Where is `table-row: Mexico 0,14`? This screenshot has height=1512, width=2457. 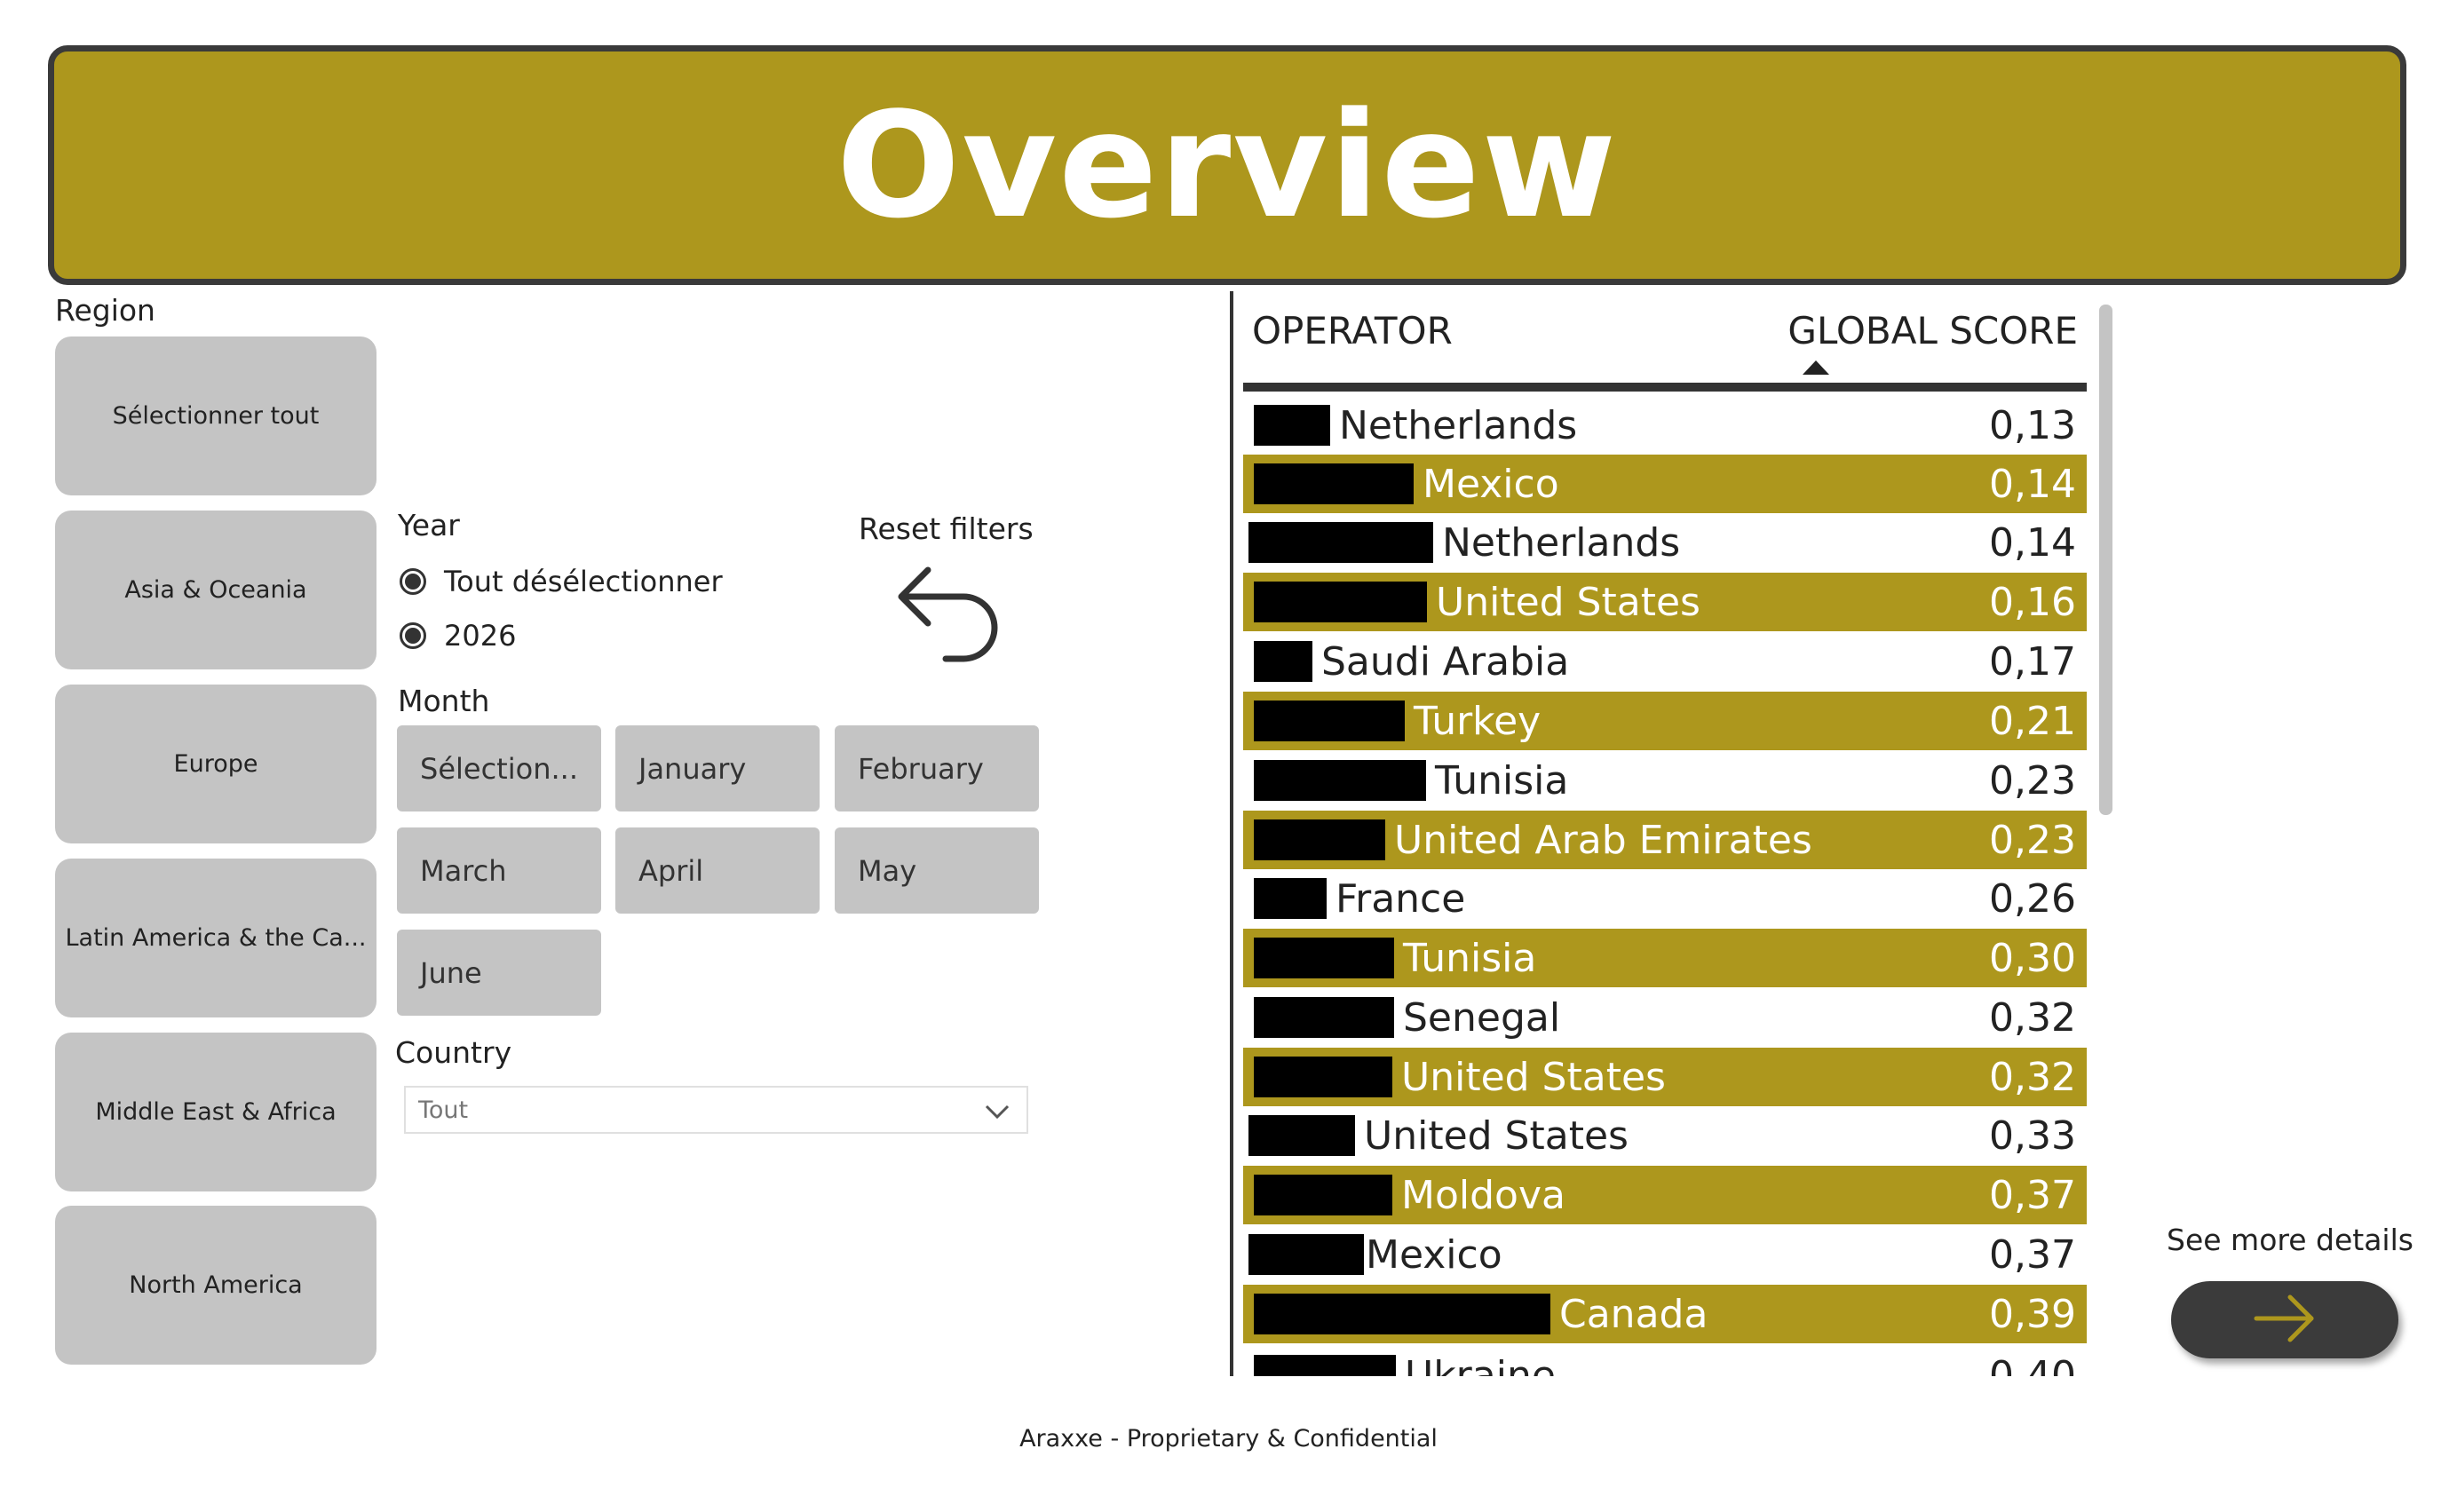 table-row: Mexico 0,14 is located at coordinates (1665, 484).